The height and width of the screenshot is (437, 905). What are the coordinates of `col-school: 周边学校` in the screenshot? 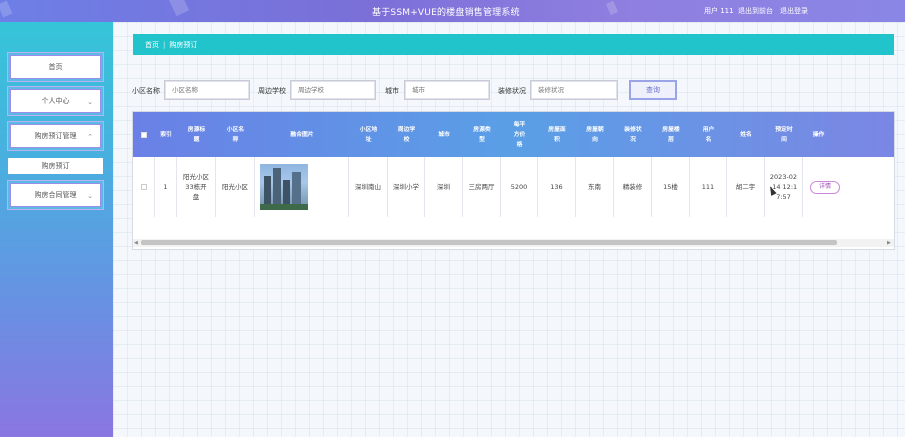 It's located at (406, 134).